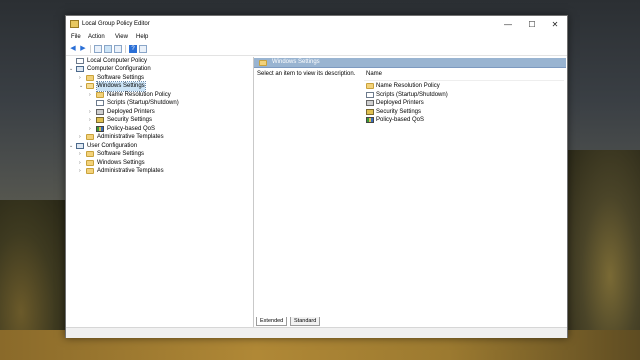 This screenshot has height=360, width=640. What do you see at coordinates (83, 49) in the screenshot?
I see `forward-arrow-icon: ▶` at bounding box center [83, 49].